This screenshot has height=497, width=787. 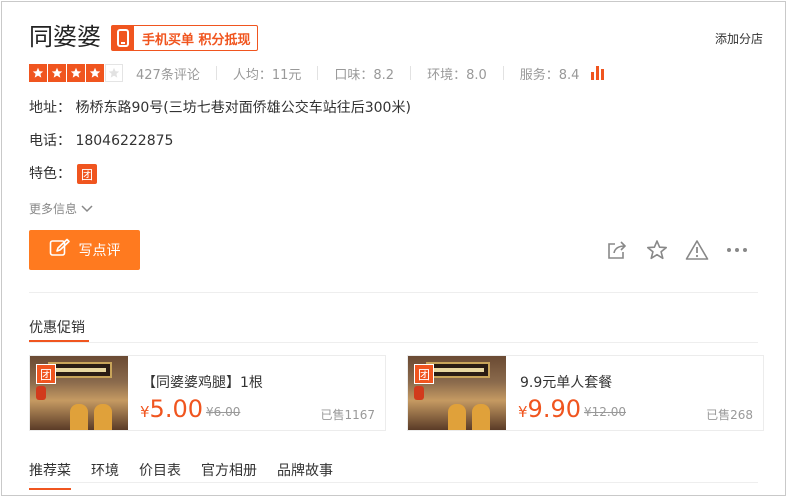 I want to click on deal-original-price: ¥12.00, so click(x=605, y=412).